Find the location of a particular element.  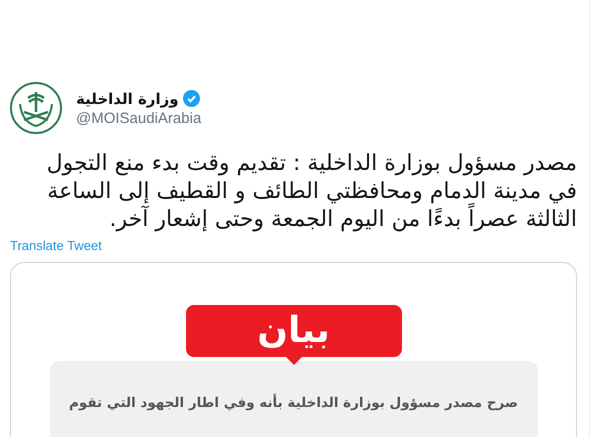

pointer-icon is located at coordinates (294, 361).